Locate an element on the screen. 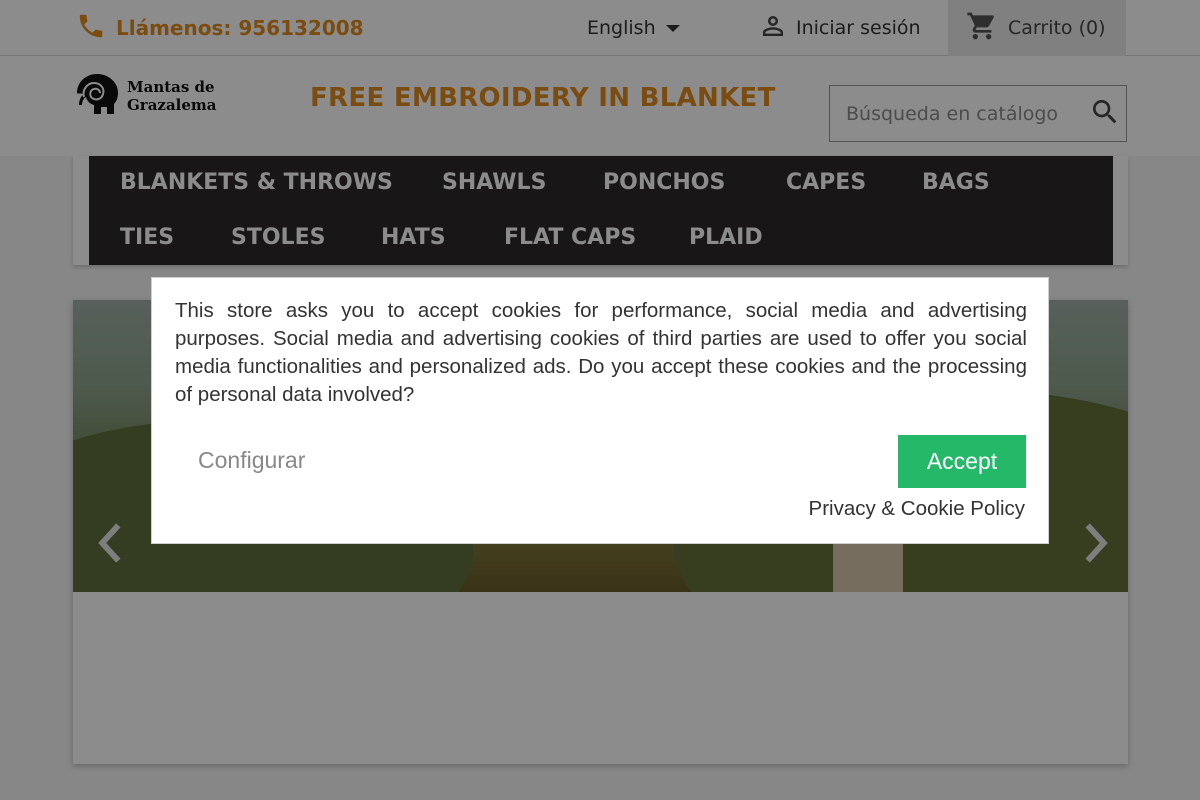  accept-cookies-button: Accept is located at coordinates (962, 461).